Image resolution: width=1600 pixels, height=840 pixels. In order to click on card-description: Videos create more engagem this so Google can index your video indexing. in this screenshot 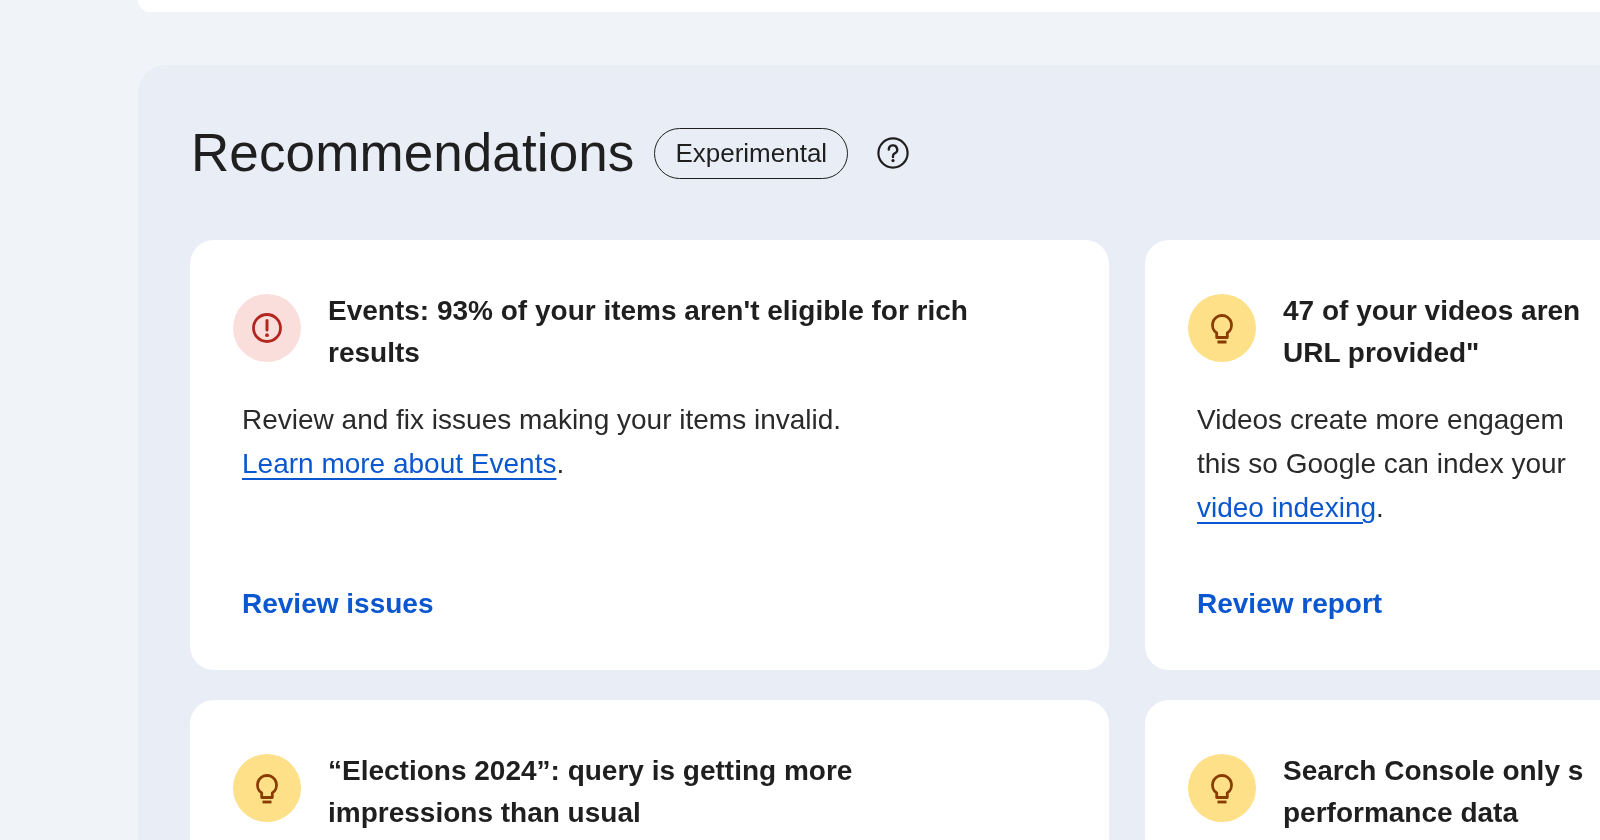, I will do `click(1382, 464)`.